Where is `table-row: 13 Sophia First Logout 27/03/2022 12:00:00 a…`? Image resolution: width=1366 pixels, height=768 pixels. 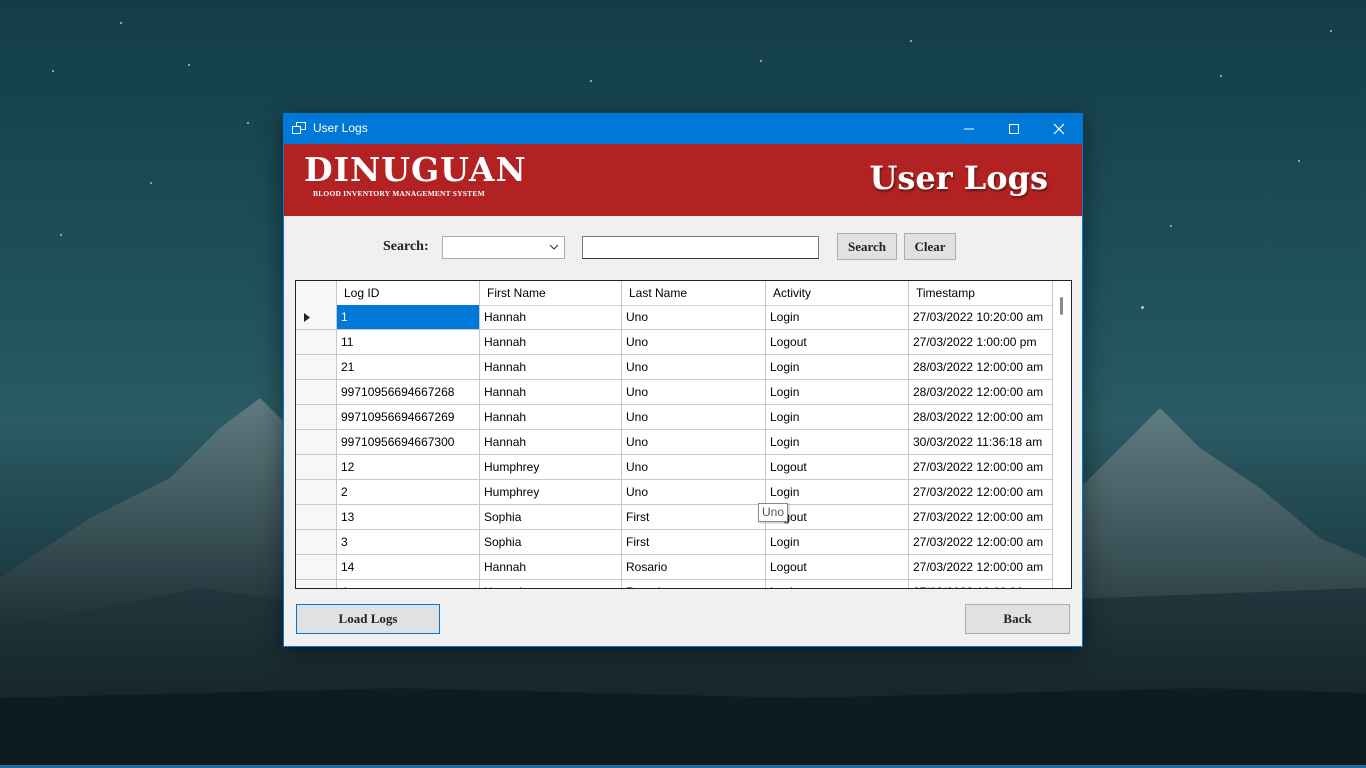
table-row: 13 Sophia First Logout 27/03/2022 12:00:00 a… is located at coordinates (674, 517).